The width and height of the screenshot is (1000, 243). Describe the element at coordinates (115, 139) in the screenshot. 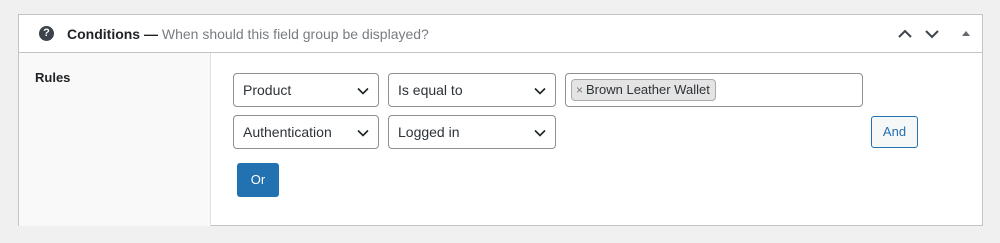

I see `rules-label-column: Rules` at that location.